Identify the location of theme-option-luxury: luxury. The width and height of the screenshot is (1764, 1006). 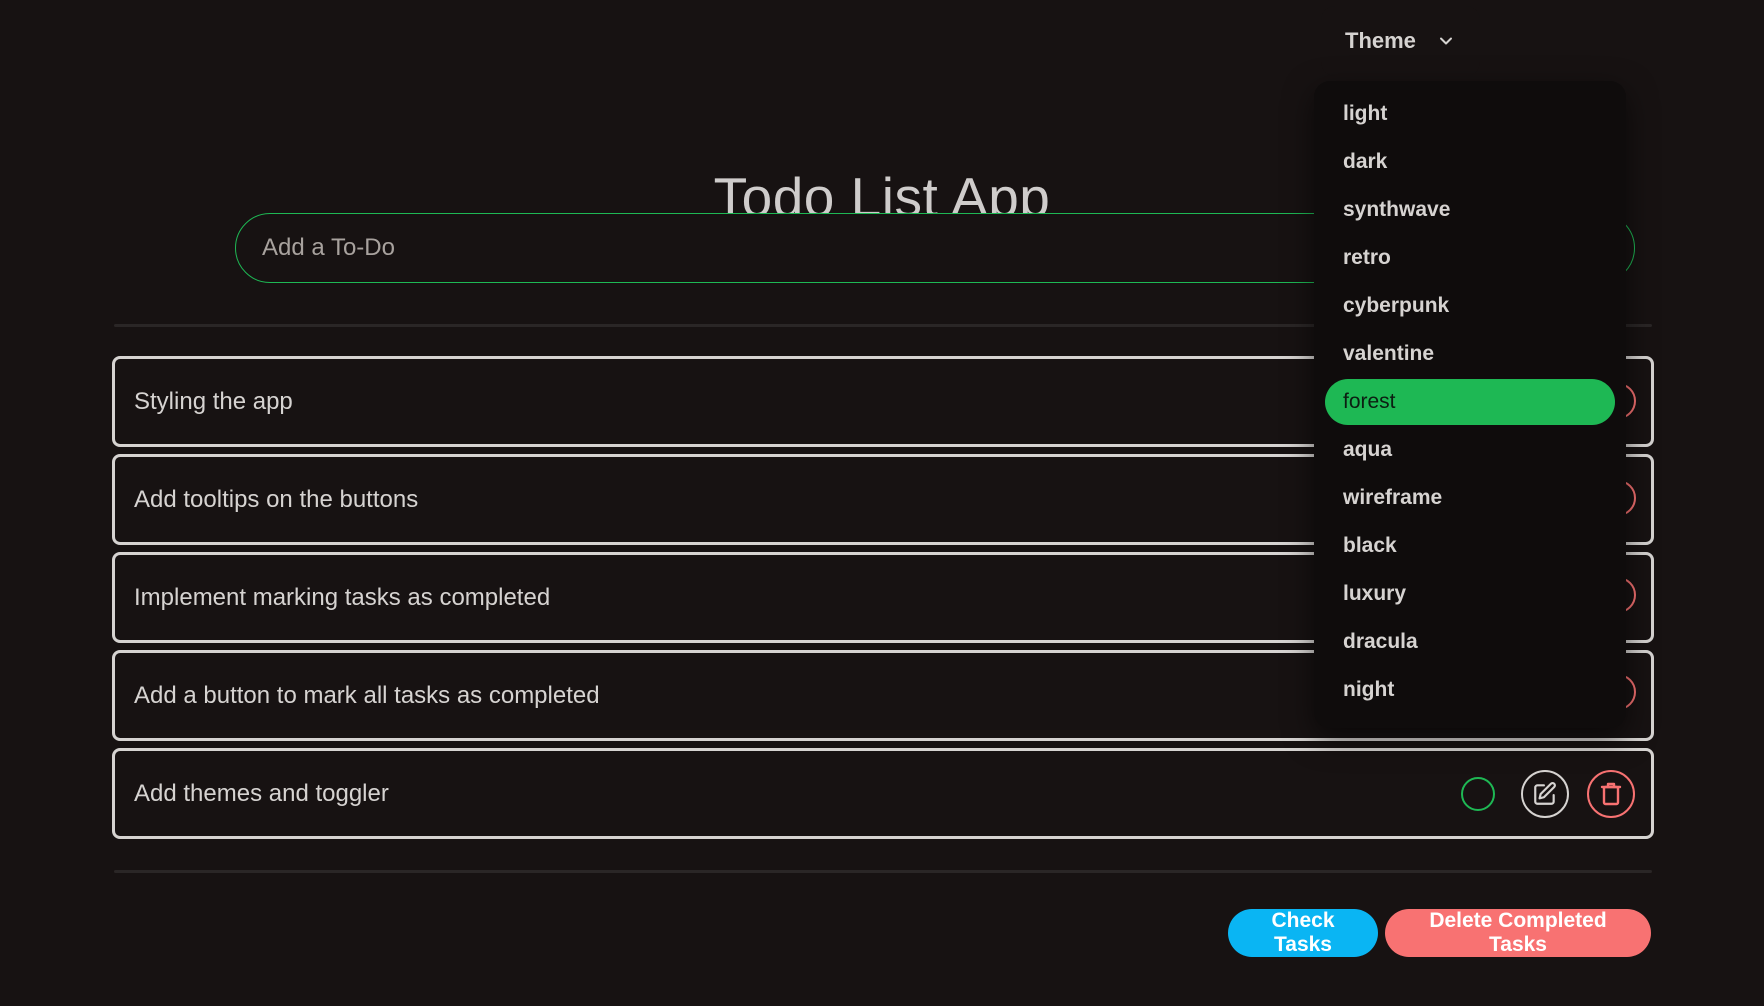
(1470, 594).